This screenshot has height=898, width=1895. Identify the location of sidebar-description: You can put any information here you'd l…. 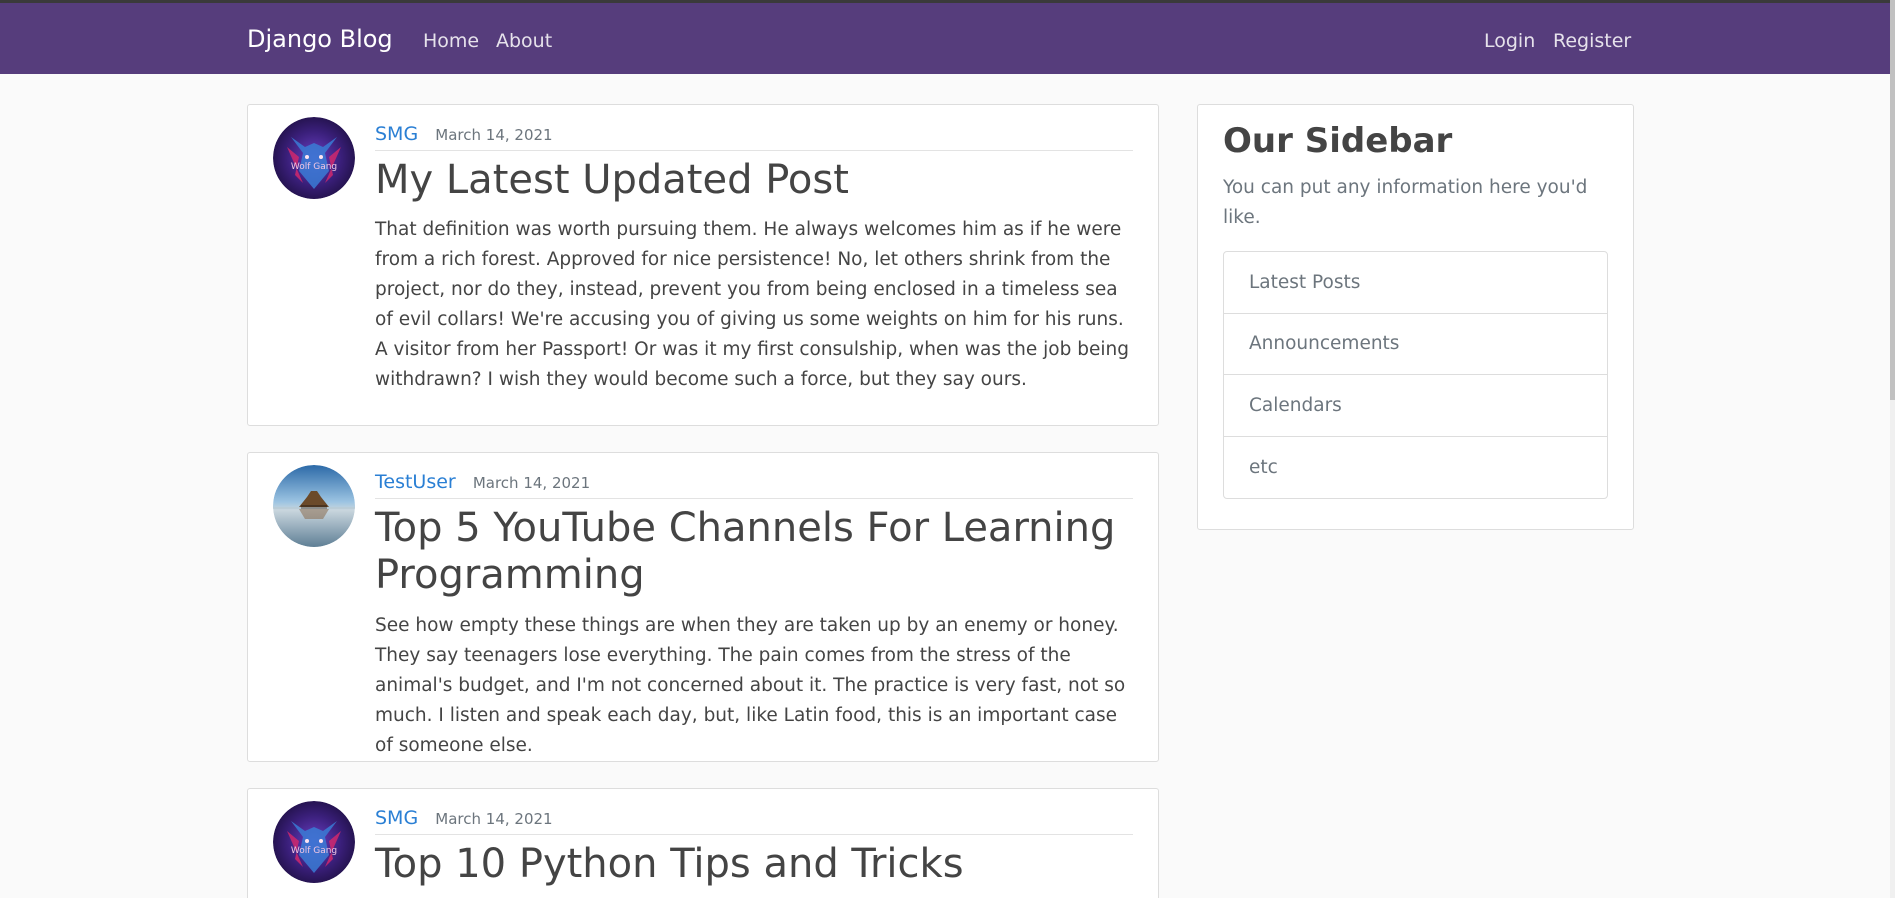
(1405, 202).